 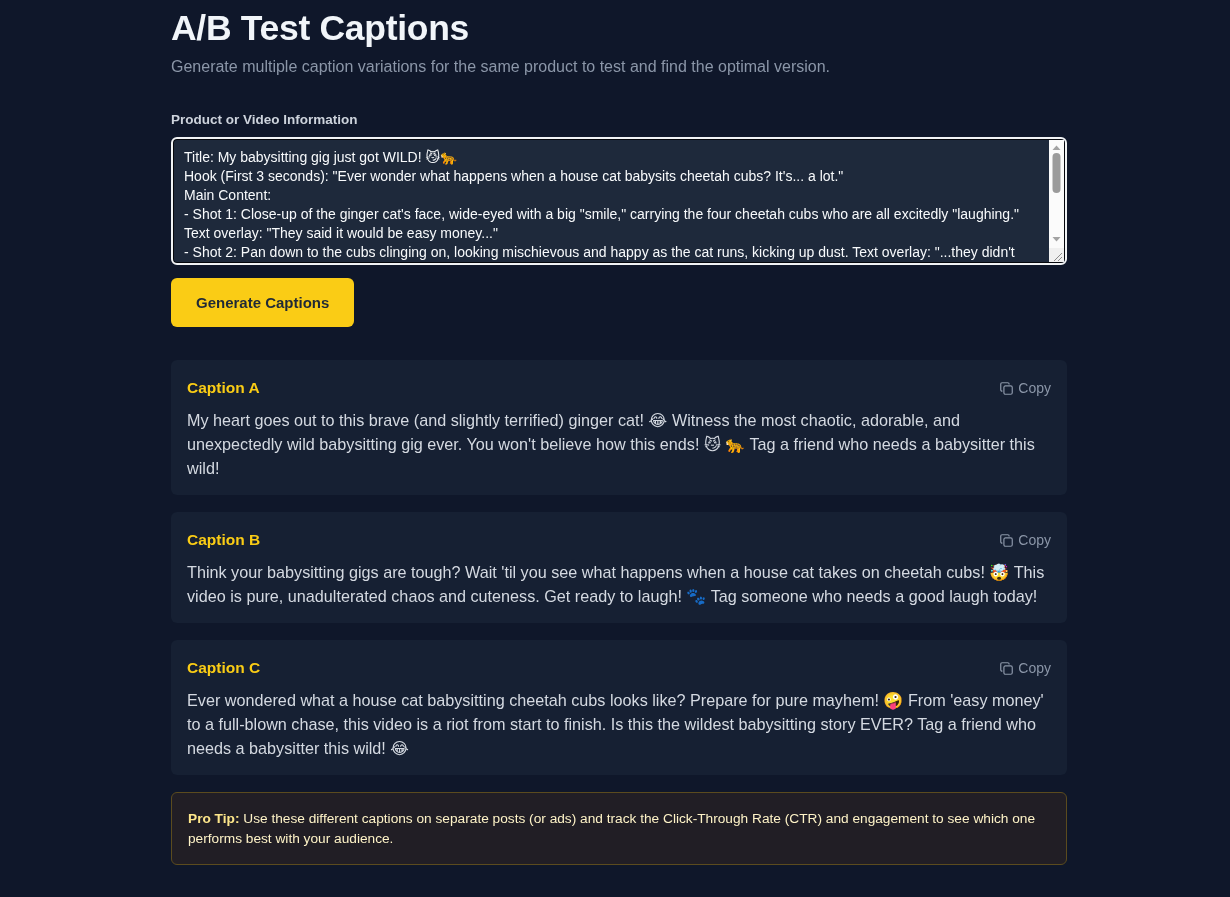 I want to click on product-info-textarea: Title: My babysitting gig just got WILD! 😼🐆 Hook (First 3 seconds): "Ever wonder what happens when a house cat babysits cheetah cubs? It's... a lot." Main Content: - Shot 1: Close-up of the ginger cat's face, wide-eyed with a big "smile," carrying the four cheetah cubs who are all excitedly "laughing." Text overlay: "They said it would be easy money..." - Shot 2: Pan down to the cubs clinging on, looking mischievous and happy as the cat runs, kicking up dust. Text overlay: "...they didn't, so click(x=619, y=201).